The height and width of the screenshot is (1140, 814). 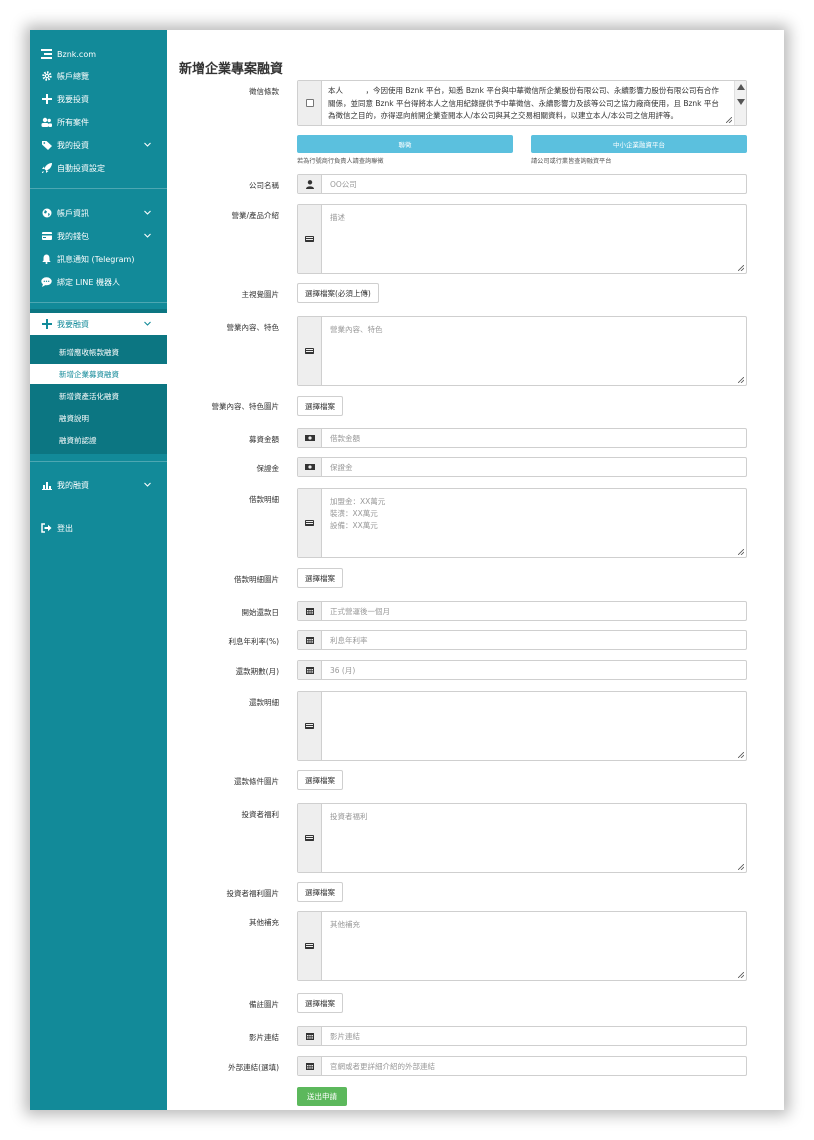 What do you see at coordinates (349, 838) in the screenshot?
I see `benefit-input: 投資者福利` at bounding box center [349, 838].